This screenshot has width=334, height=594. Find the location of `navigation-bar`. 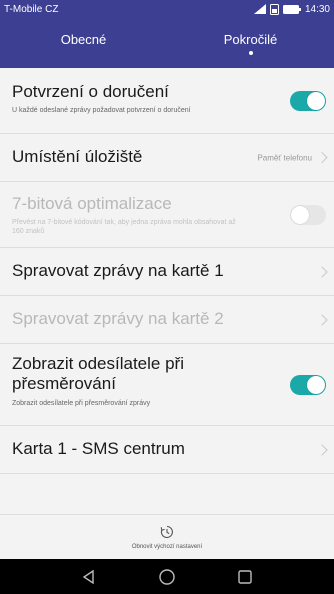

navigation-bar is located at coordinates (167, 576).